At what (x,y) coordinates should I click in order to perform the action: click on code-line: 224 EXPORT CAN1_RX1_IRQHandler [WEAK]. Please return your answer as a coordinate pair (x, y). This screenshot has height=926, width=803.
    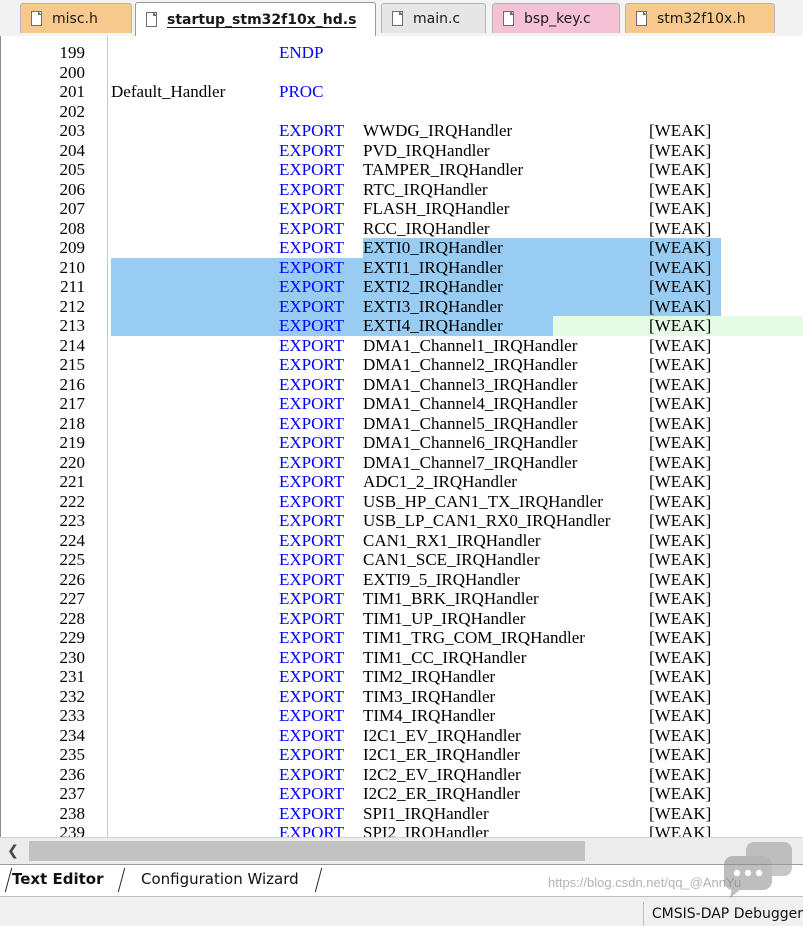
    Looking at the image, I should click on (402, 541).